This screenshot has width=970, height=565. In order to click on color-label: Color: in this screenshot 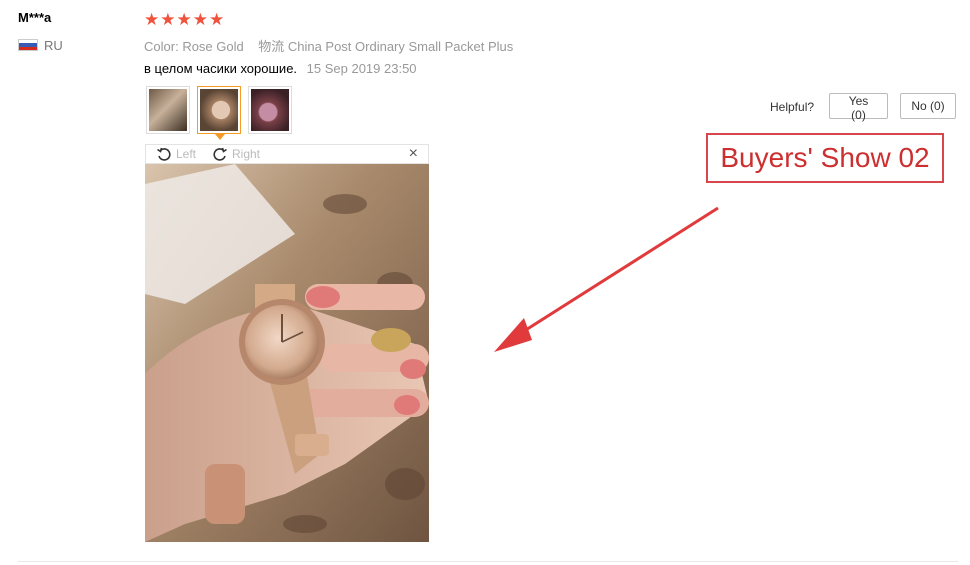, I will do `click(161, 46)`.